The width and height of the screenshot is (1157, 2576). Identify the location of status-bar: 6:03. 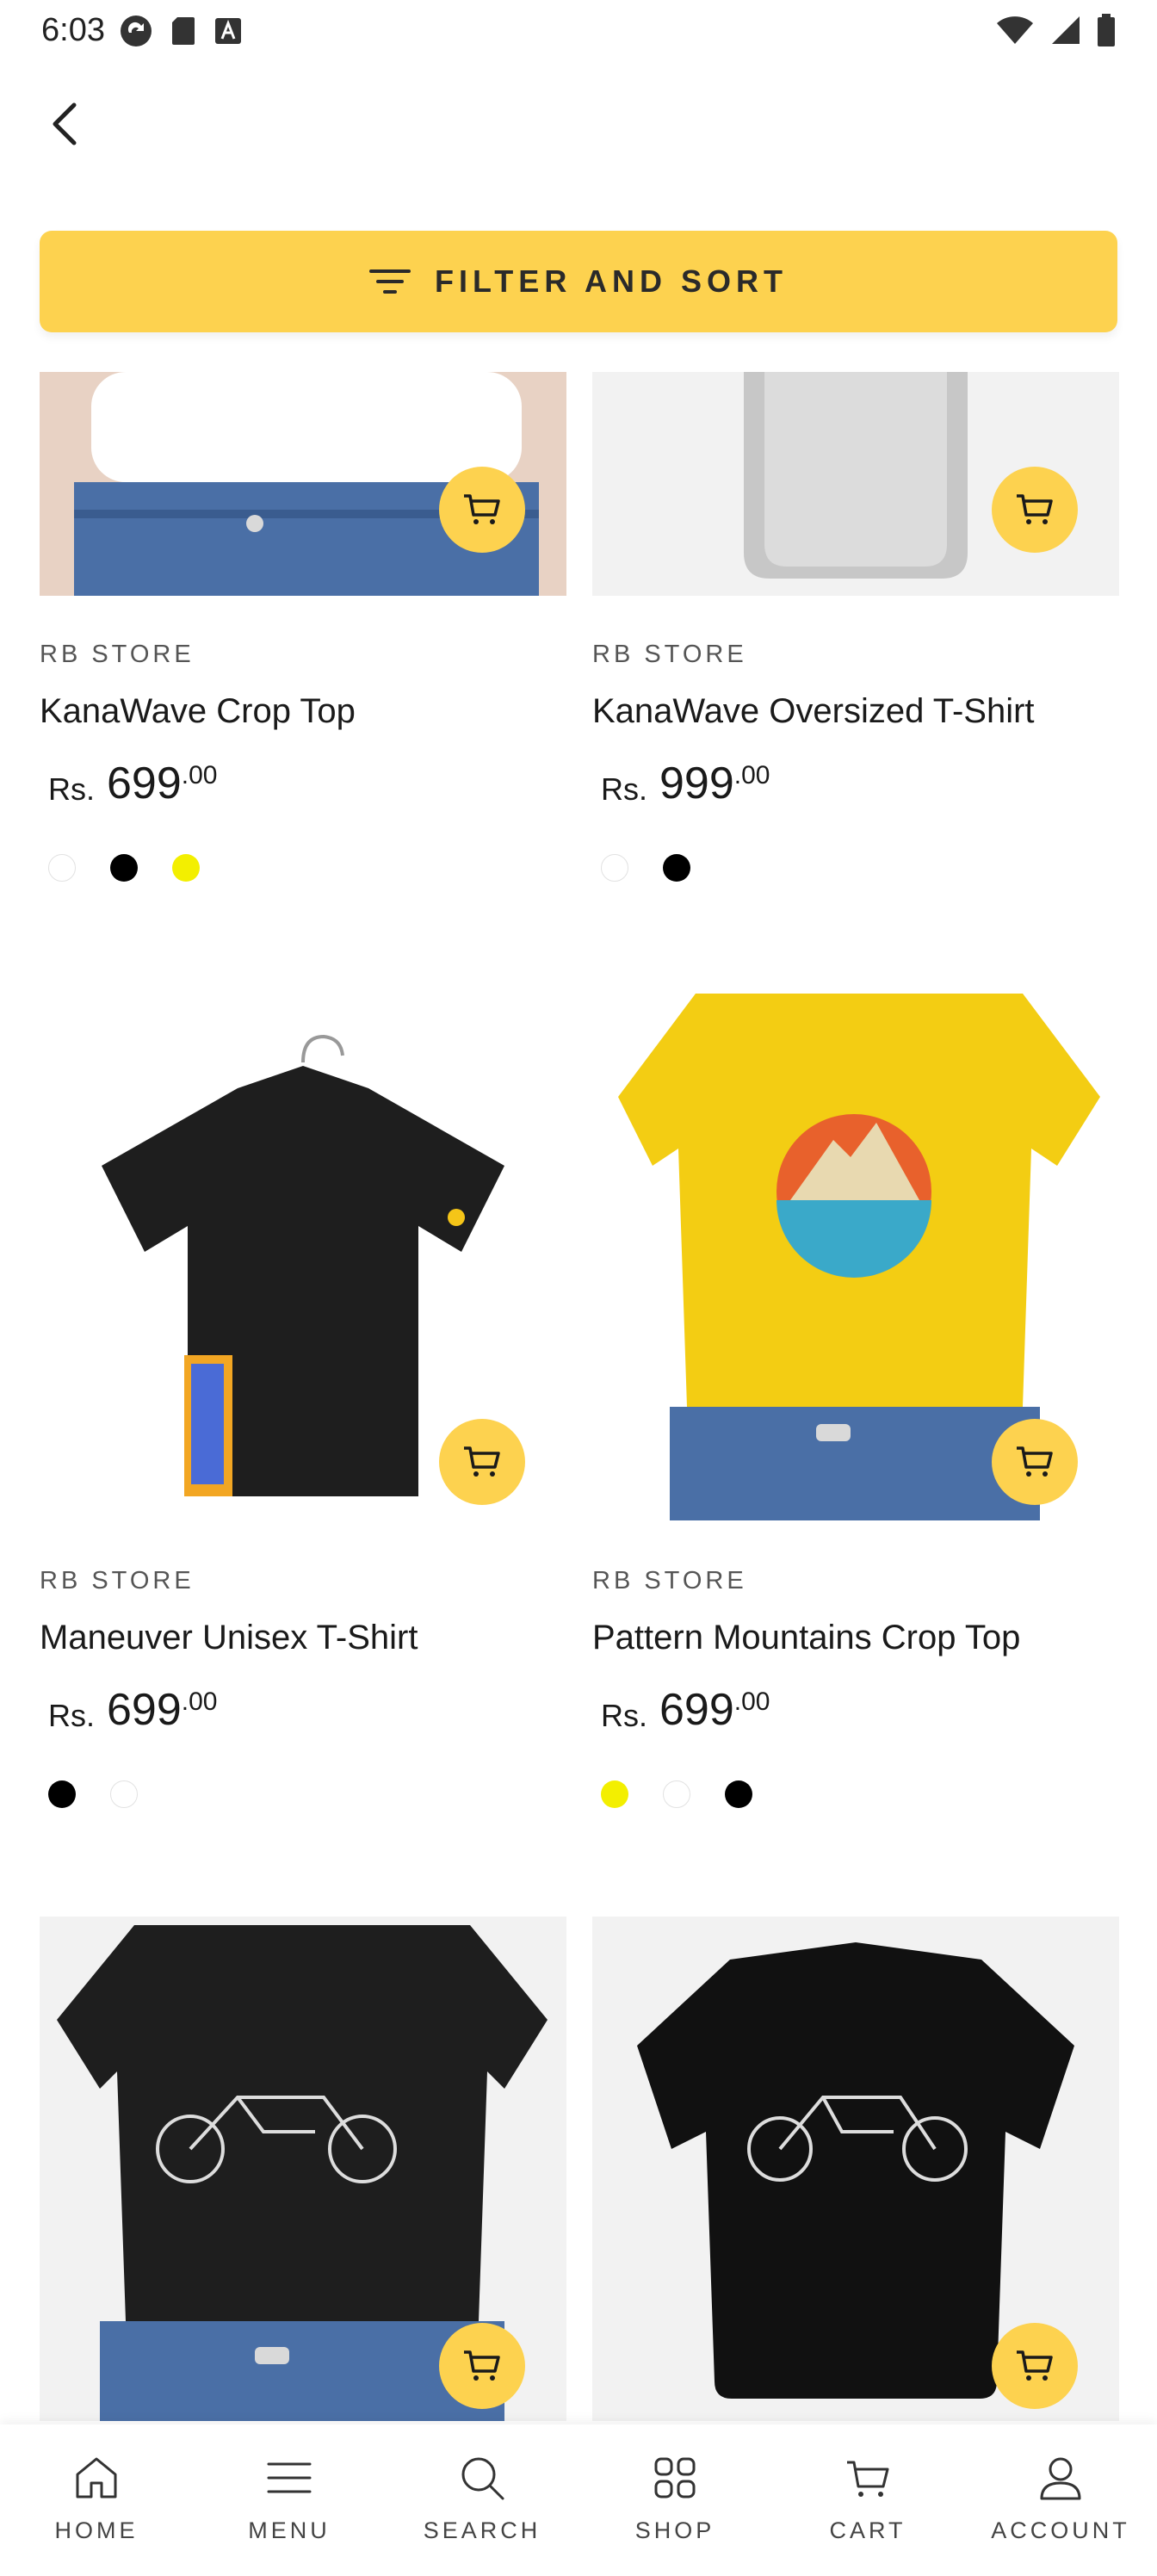
(579, 31).